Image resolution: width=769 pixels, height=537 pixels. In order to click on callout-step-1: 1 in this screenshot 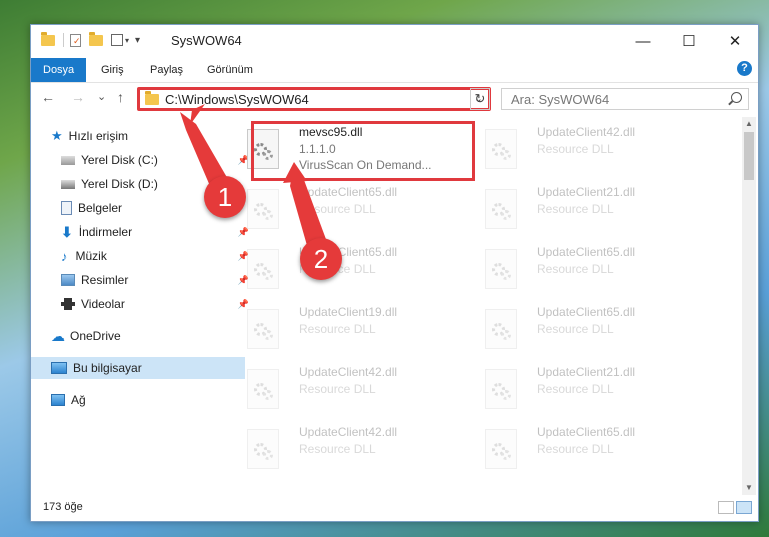, I will do `click(225, 197)`.